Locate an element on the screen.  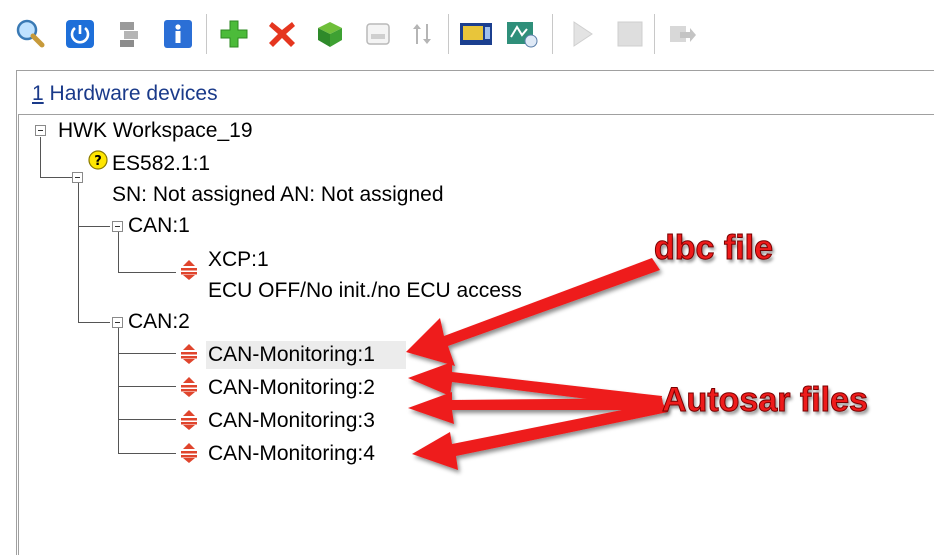
tree-node-can-monitoring-3: CAN-Monitoring:3 is located at coordinates (291, 421).